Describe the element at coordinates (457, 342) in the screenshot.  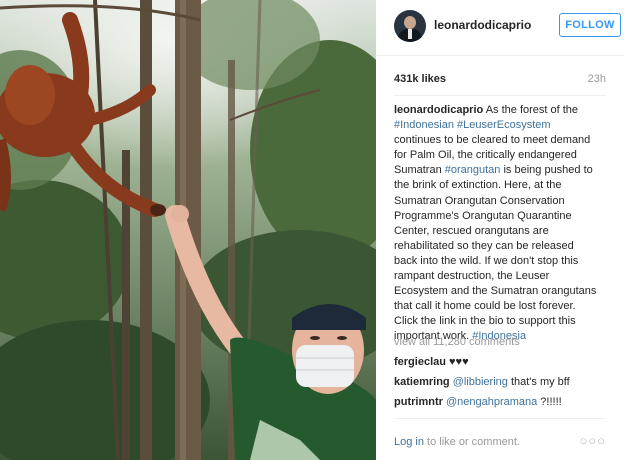
I see `view-all-comments-link: view all 11,280 comments` at that location.